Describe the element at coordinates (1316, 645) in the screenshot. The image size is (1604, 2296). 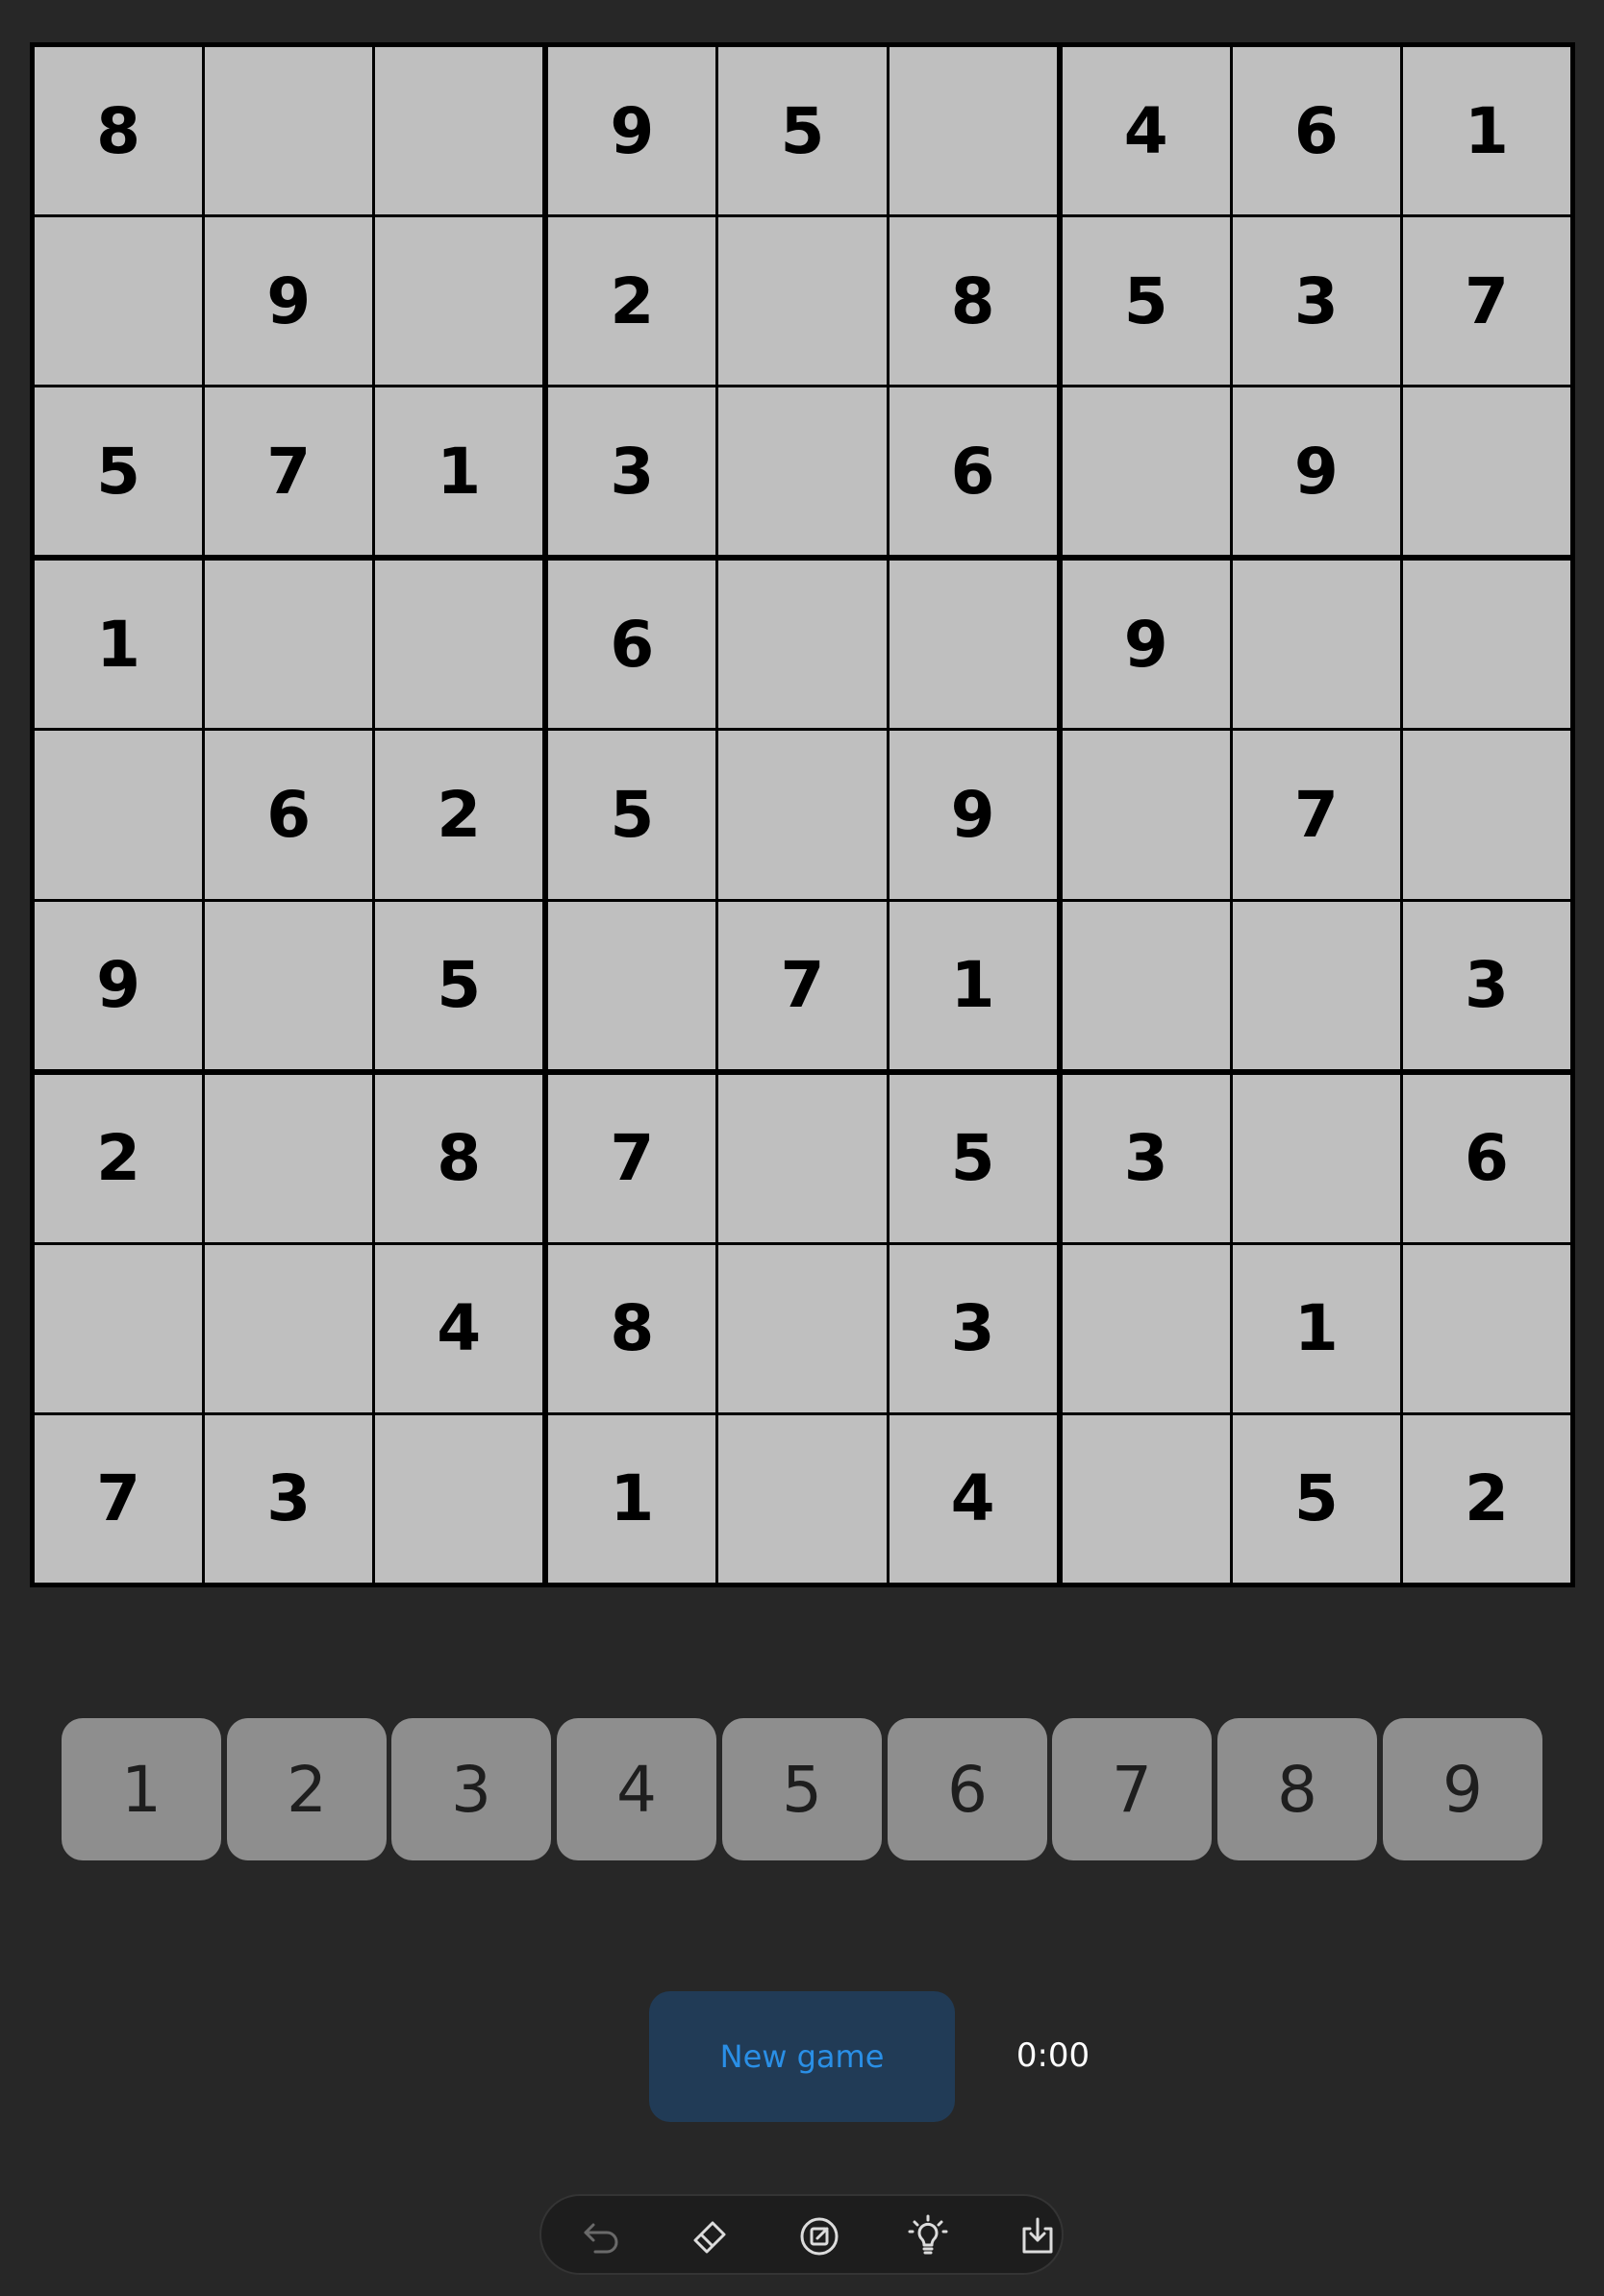
I see `cell-r4-c8` at that location.